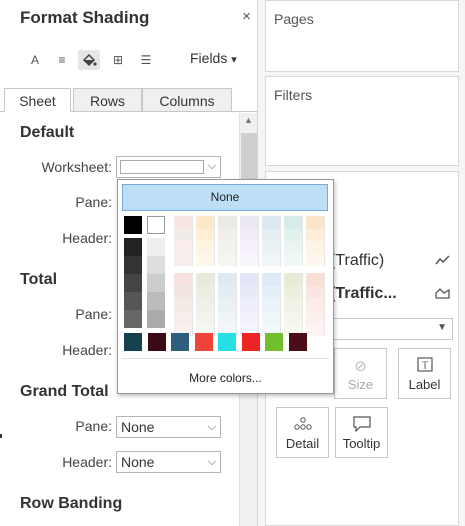  Describe the element at coordinates (118, 60) in the screenshot. I see `borders-format-icon: ⊞` at that location.